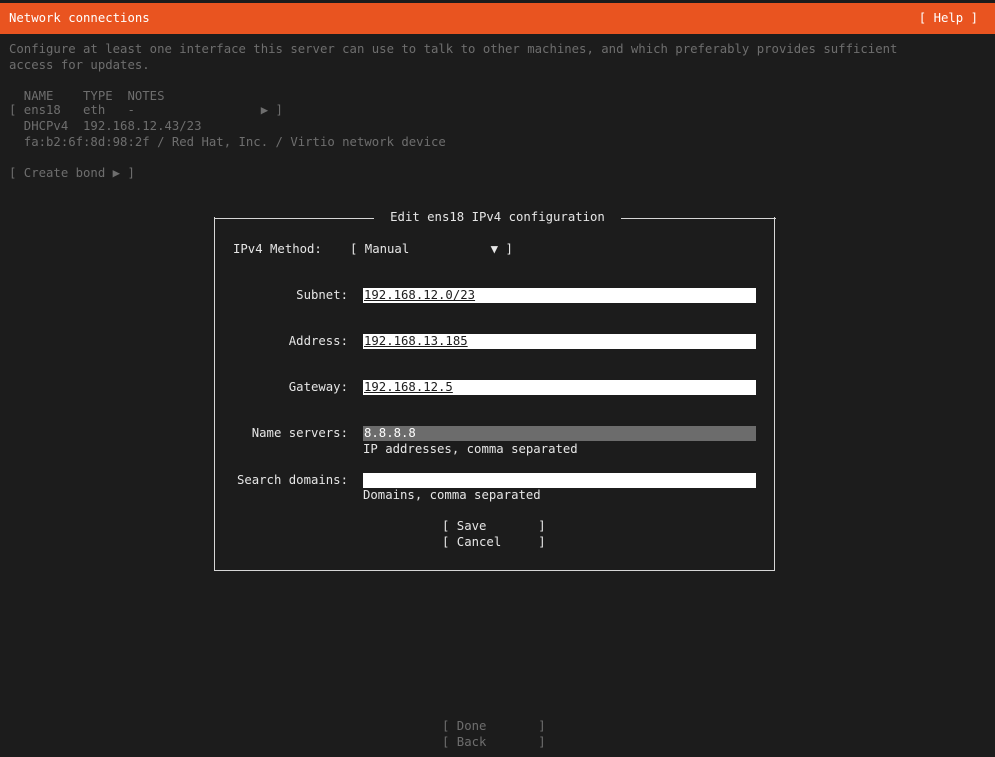 This screenshot has height=757, width=995. What do you see at coordinates (322, 295) in the screenshot?
I see `subnet-label: Subnet:` at bounding box center [322, 295].